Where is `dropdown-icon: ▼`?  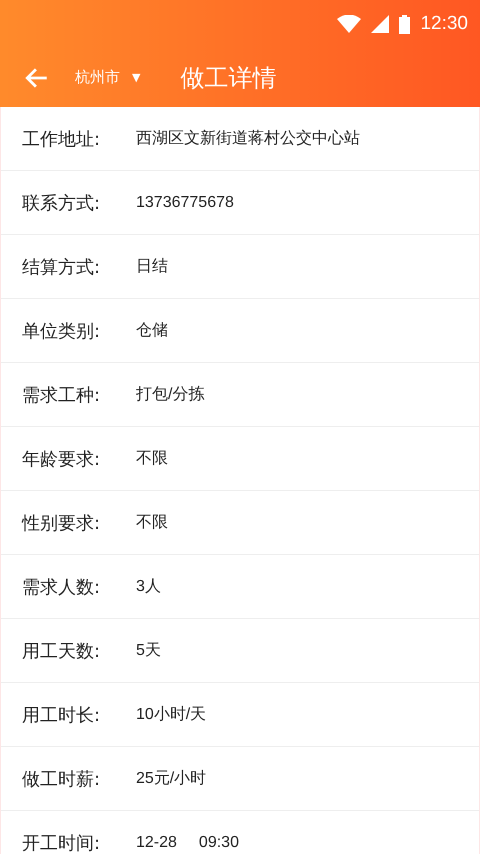
dropdown-icon: ▼ is located at coordinates (136, 77).